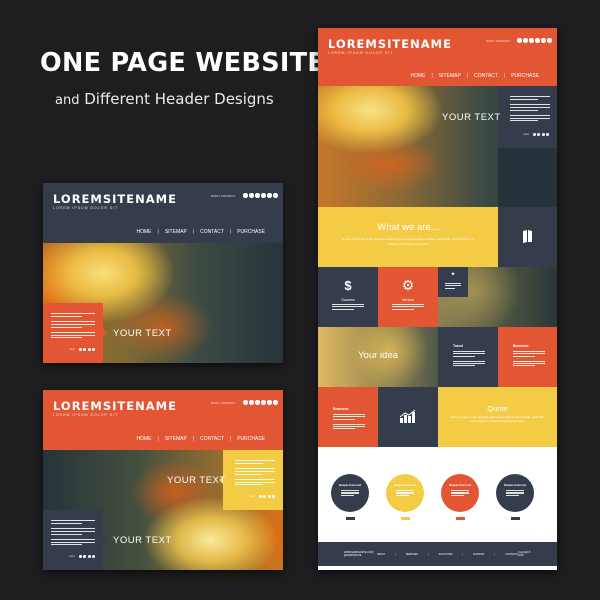 Image resolution: width=600 pixels, height=600 pixels. I want to click on hero-text-1: YOUR TEXT, so click(196, 480).